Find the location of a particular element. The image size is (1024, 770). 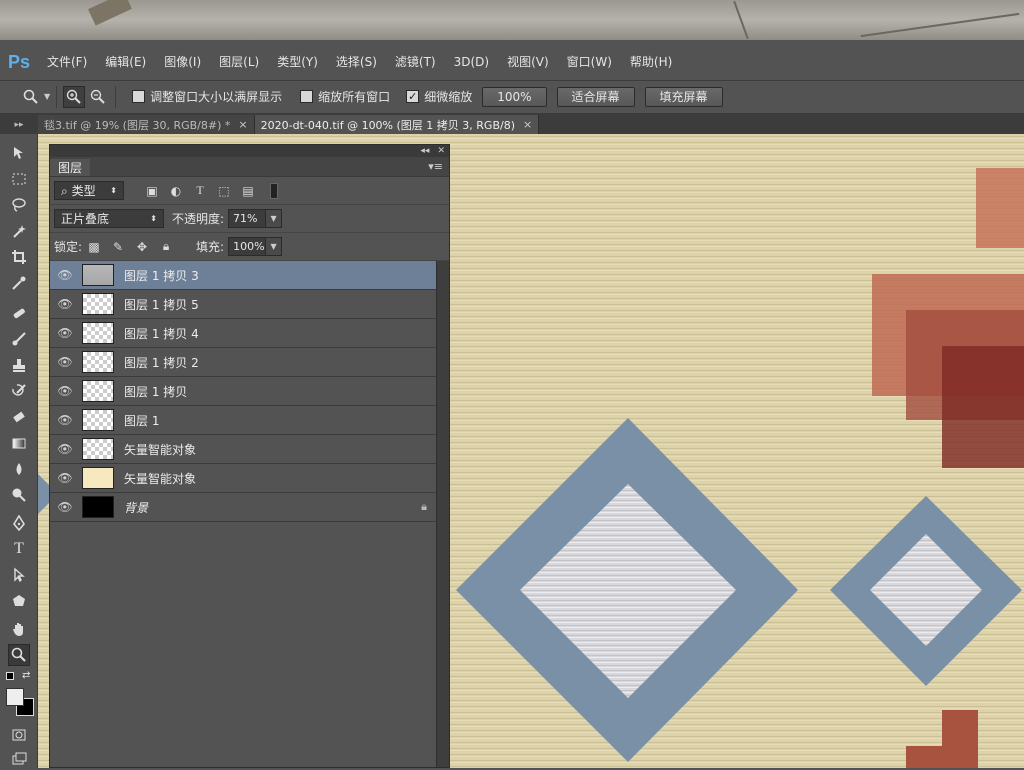

resize-windows-checkbox: 调整窗口大小以满屏显示 is located at coordinates (207, 96).